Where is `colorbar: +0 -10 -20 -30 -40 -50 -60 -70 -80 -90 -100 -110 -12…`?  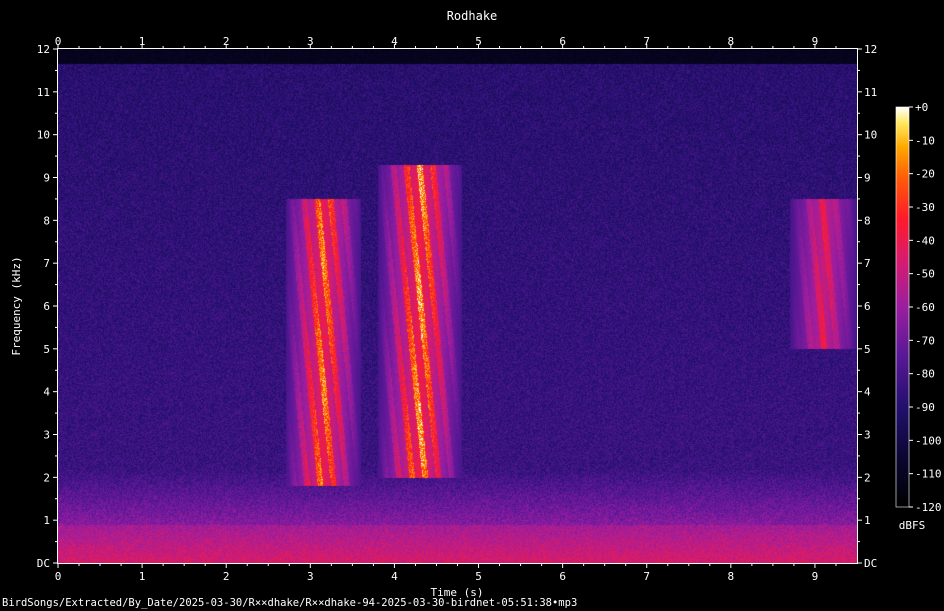 colorbar: +0 -10 -20 -30 -40 -50 -60 -70 -80 -90 -100 -110 -12… is located at coordinates (918, 316).